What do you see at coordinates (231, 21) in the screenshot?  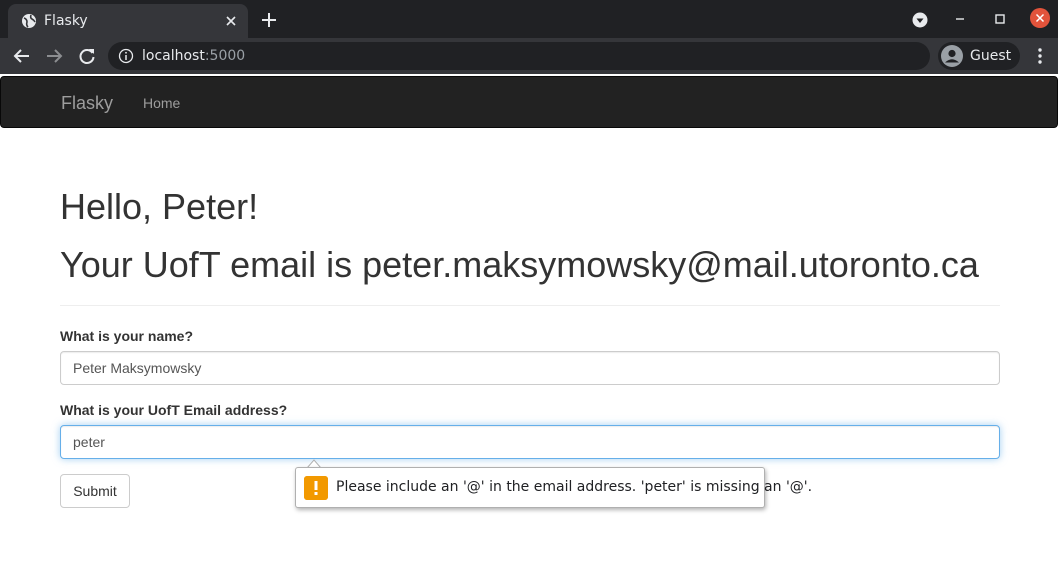 I see `close-tab-icon` at bounding box center [231, 21].